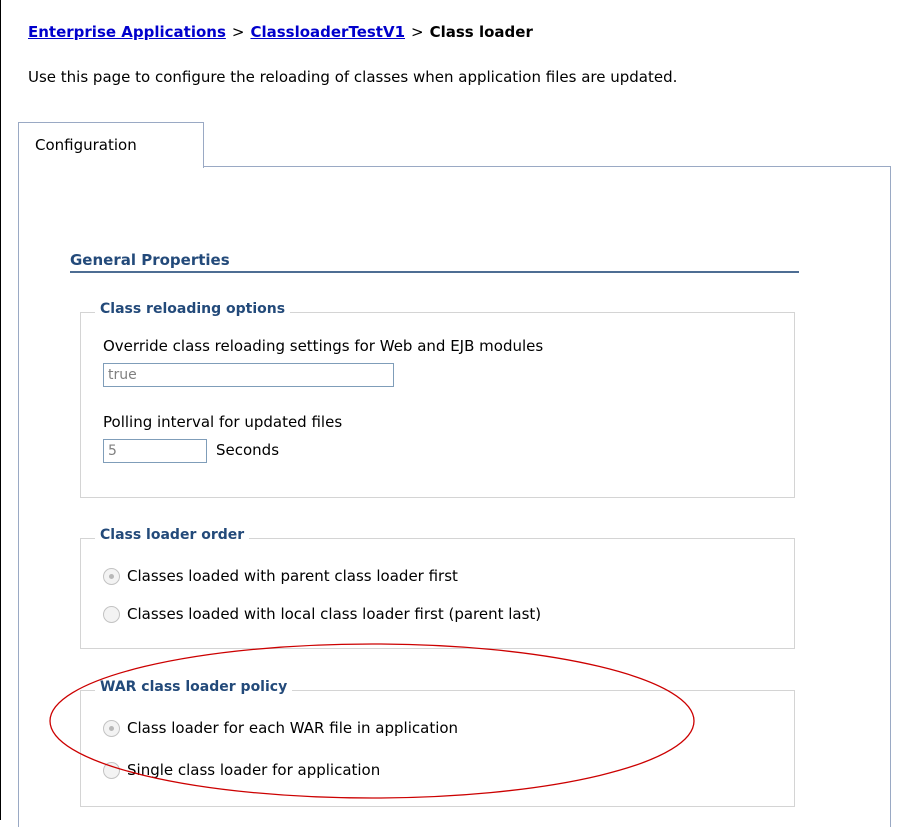 The width and height of the screenshot is (898, 827). Describe the element at coordinates (248, 450) in the screenshot. I see `polling-interval-unit: Seconds` at that location.